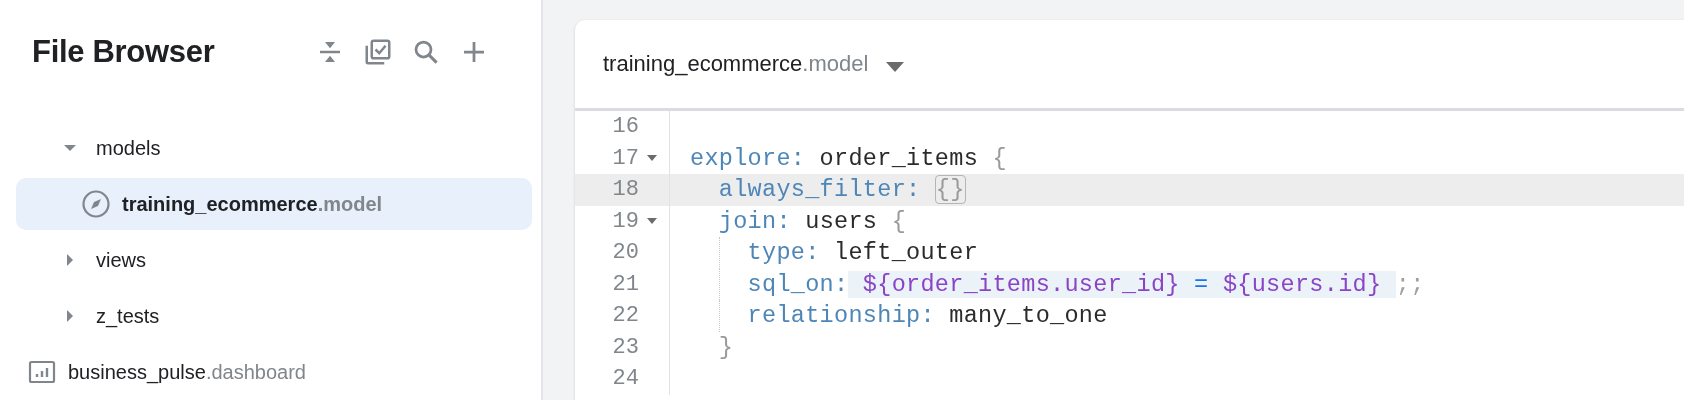 The height and width of the screenshot is (400, 1684). I want to click on line-number: 19, so click(625, 221).